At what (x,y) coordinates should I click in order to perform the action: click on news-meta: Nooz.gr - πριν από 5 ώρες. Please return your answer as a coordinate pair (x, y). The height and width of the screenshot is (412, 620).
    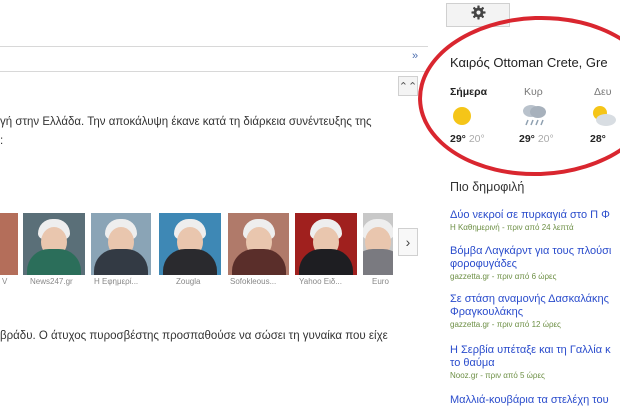
    Looking at the image, I should click on (497, 375).